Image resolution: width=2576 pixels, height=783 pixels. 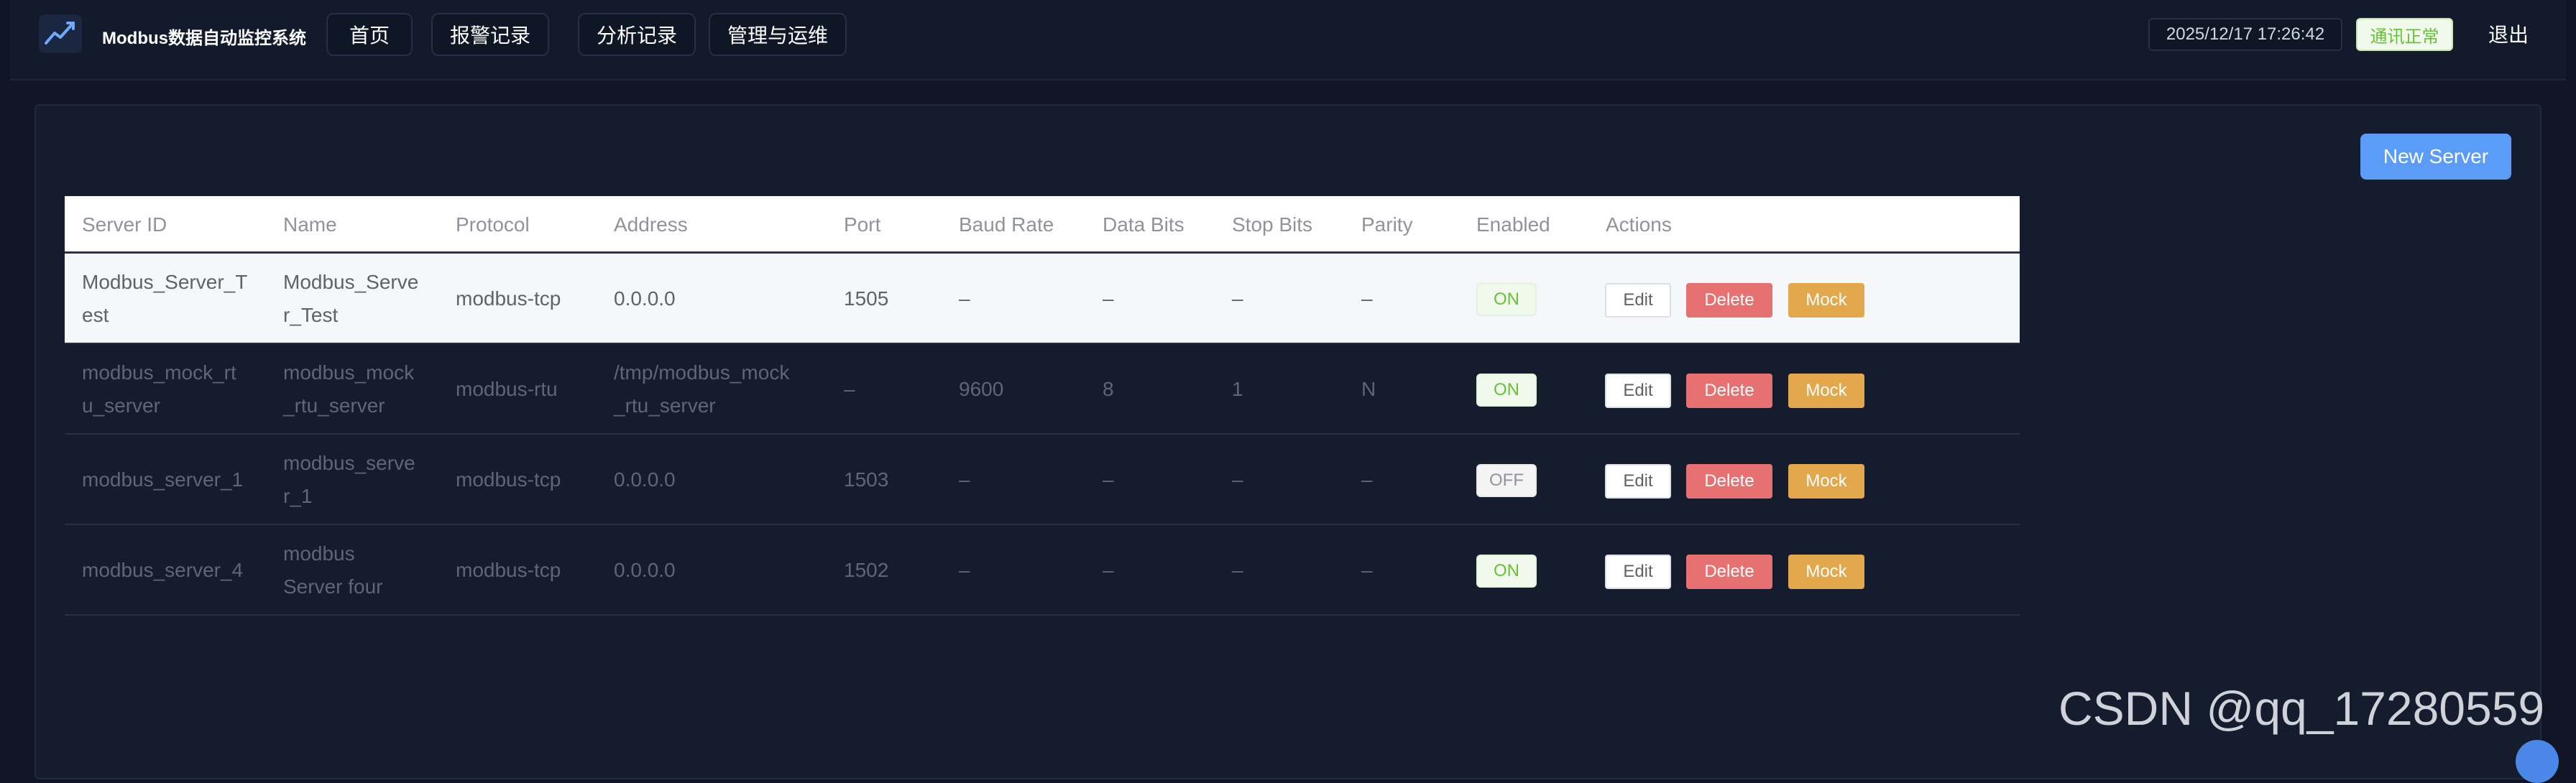 What do you see at coordinates (490, 34) in the screenshot?
I see `nav-alarm-records-button: 报警记录` at bounding box center [490, 34].